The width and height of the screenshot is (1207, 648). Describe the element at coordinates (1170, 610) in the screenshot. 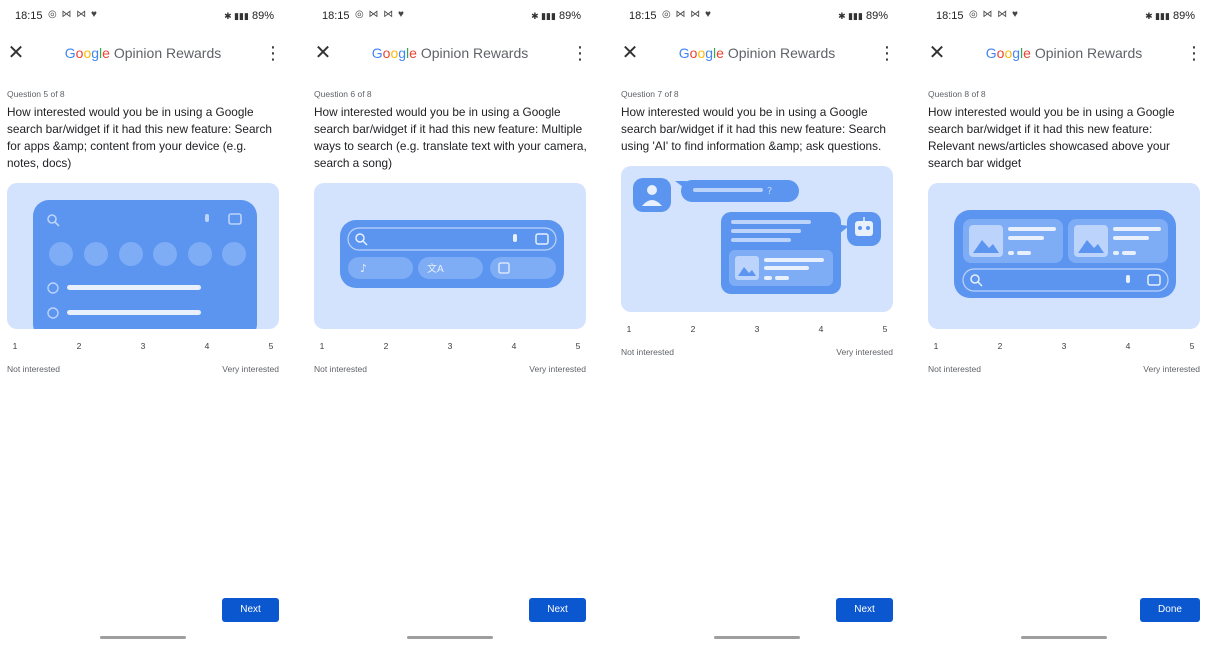

I see `done-button: Done` at that location.